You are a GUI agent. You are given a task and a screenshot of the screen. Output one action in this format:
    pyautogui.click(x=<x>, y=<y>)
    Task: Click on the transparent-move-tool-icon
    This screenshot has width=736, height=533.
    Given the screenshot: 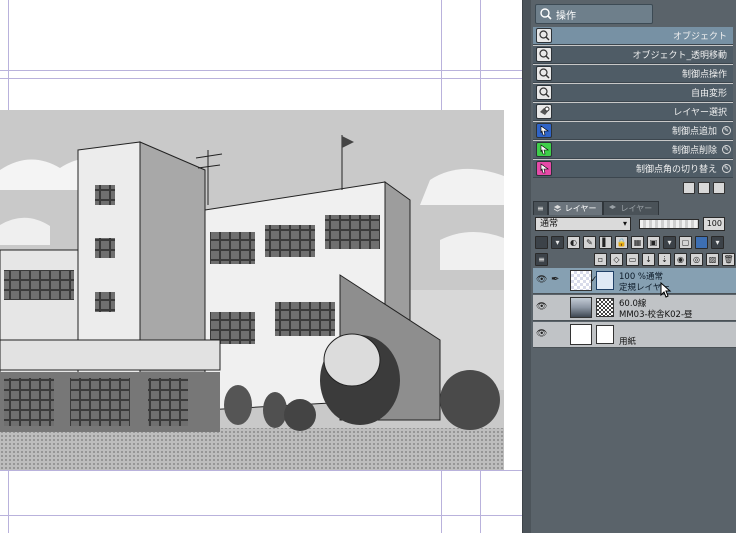 What is the action you would take?
    pyautogui.click(x=544, y=54)
    